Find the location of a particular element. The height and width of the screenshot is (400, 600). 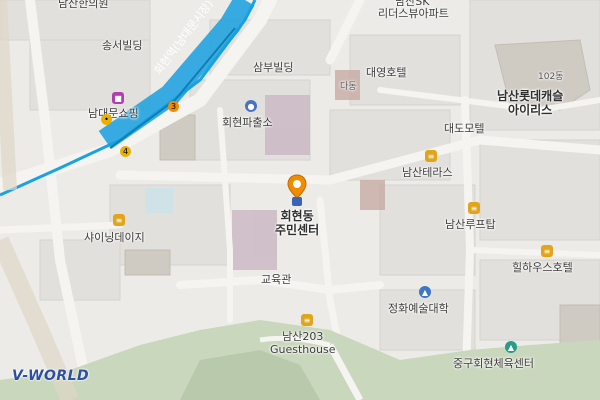

label-namsan-lotte-castle: 남산롯데캐슬 아이리스 is located at coordinates (530, 103).